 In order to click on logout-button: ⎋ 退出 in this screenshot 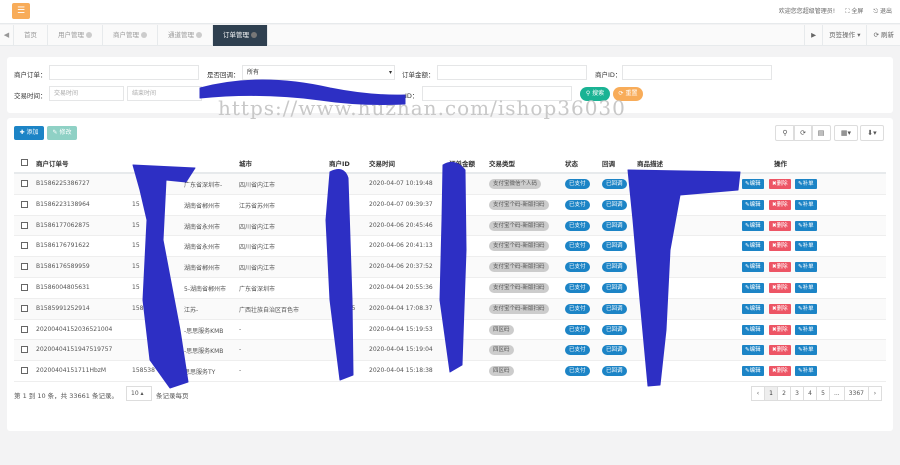, I will do `click(882, 11)`.